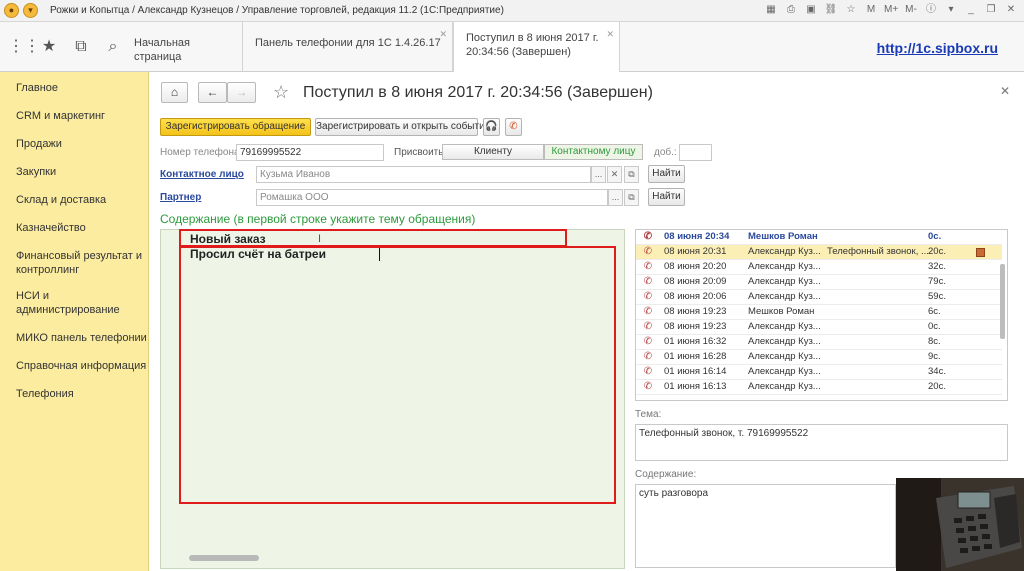 This screenshot has width=1024, height=571. I want to click on home-button: ⌂, so click(174, 92).